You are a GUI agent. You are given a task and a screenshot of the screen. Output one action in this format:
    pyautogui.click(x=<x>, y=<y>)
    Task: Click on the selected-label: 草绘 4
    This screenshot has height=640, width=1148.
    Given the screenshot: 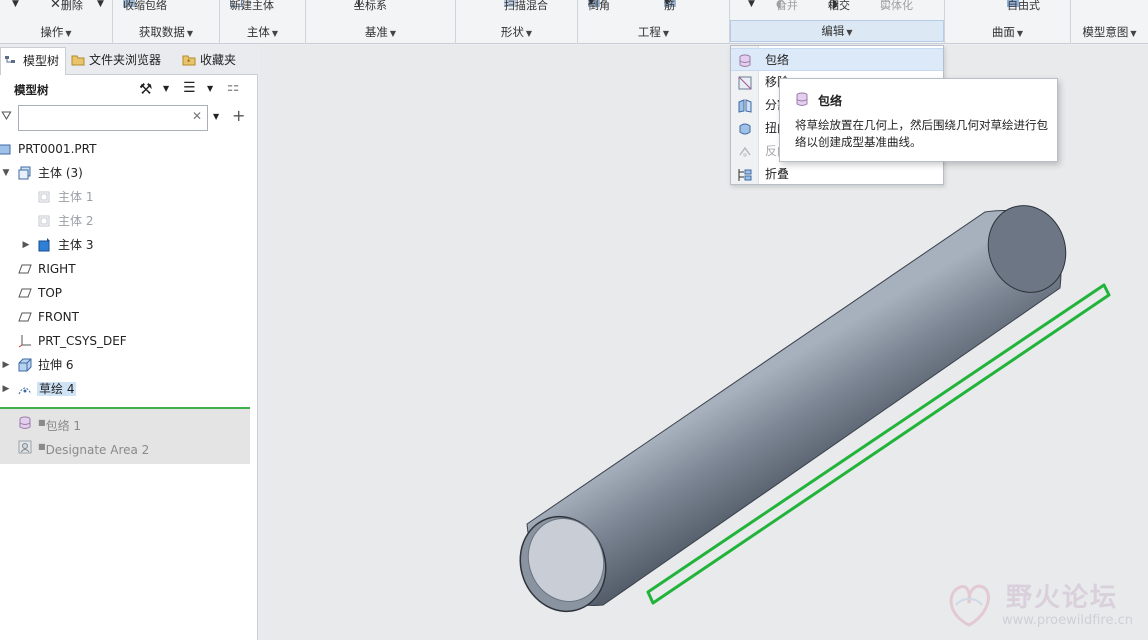 What is the action you would take?
    pyautogui.click(x=57, y=389)
    